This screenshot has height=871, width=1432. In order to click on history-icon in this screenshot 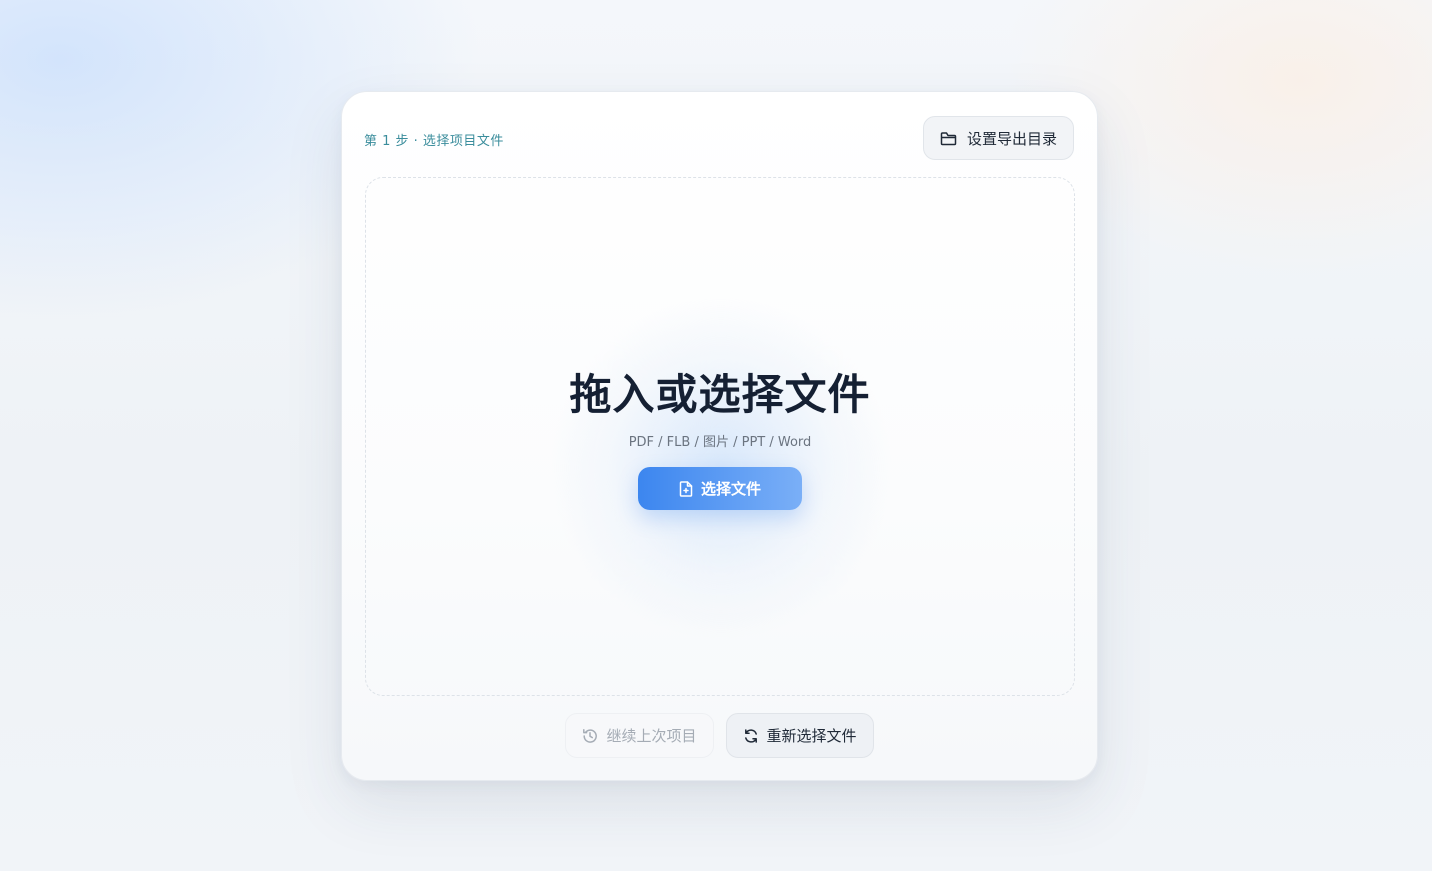, I will do `click(590, 736)`.